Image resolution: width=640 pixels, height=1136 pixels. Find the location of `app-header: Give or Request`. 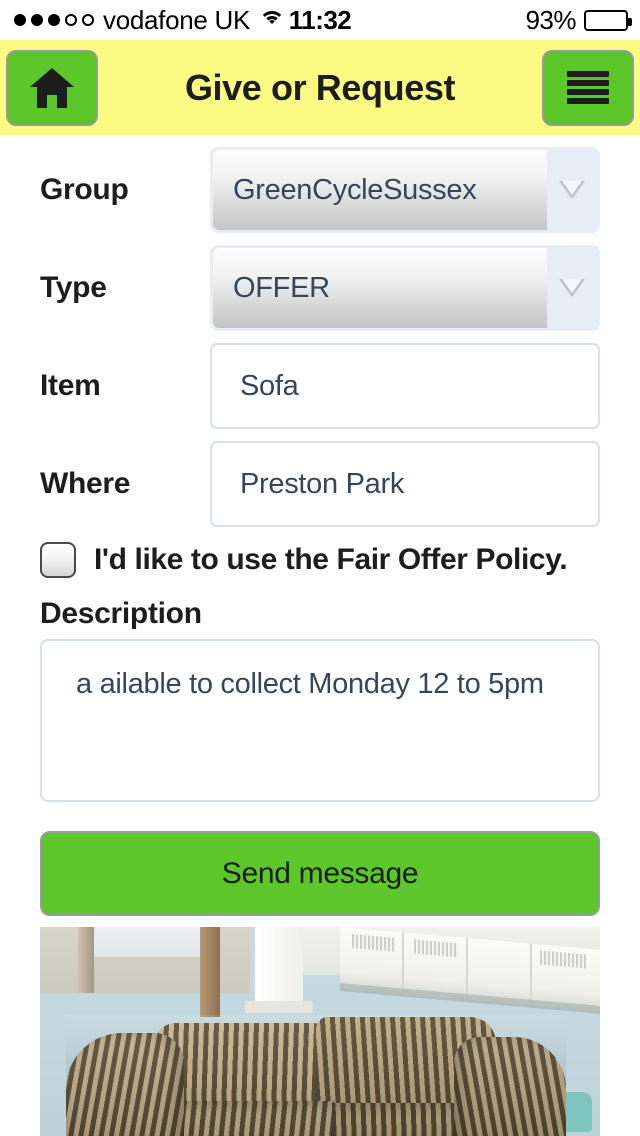

app-header: Give or Request is located at coordinates (320, 87).